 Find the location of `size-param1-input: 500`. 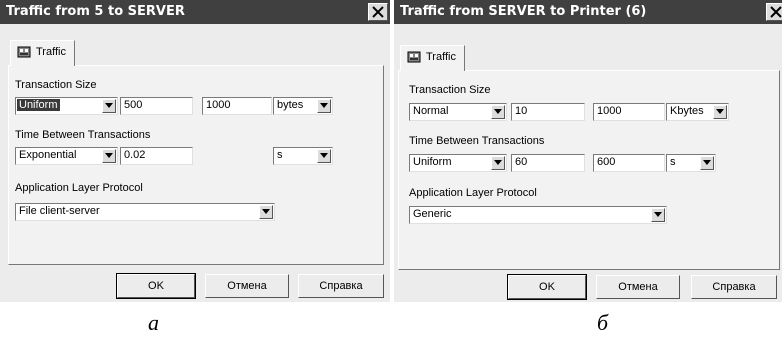

size-param1-input: 500 is located at coordinates (156, 106).